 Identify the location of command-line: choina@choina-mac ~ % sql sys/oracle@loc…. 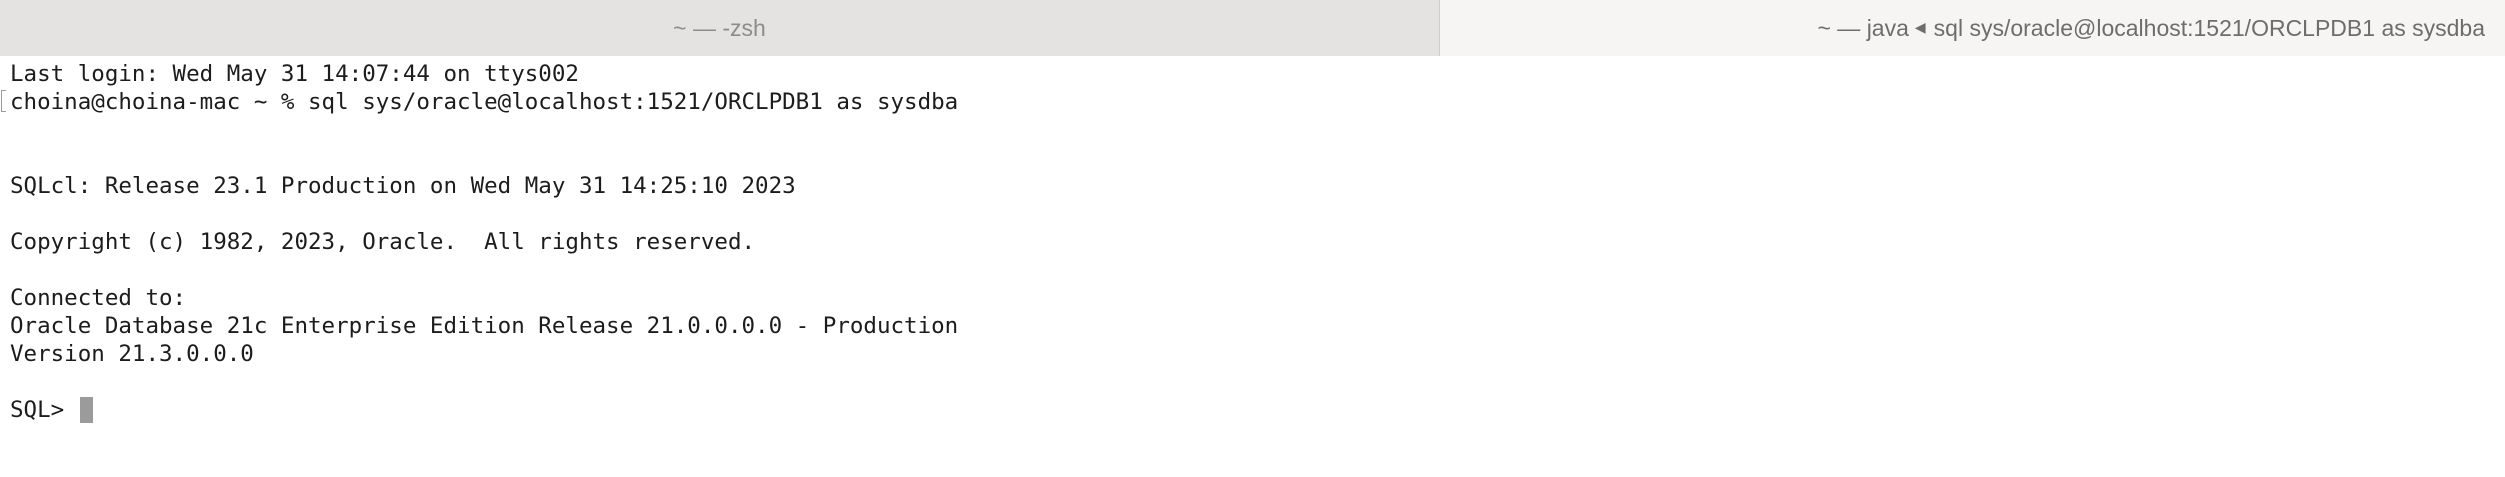
(484, 102).